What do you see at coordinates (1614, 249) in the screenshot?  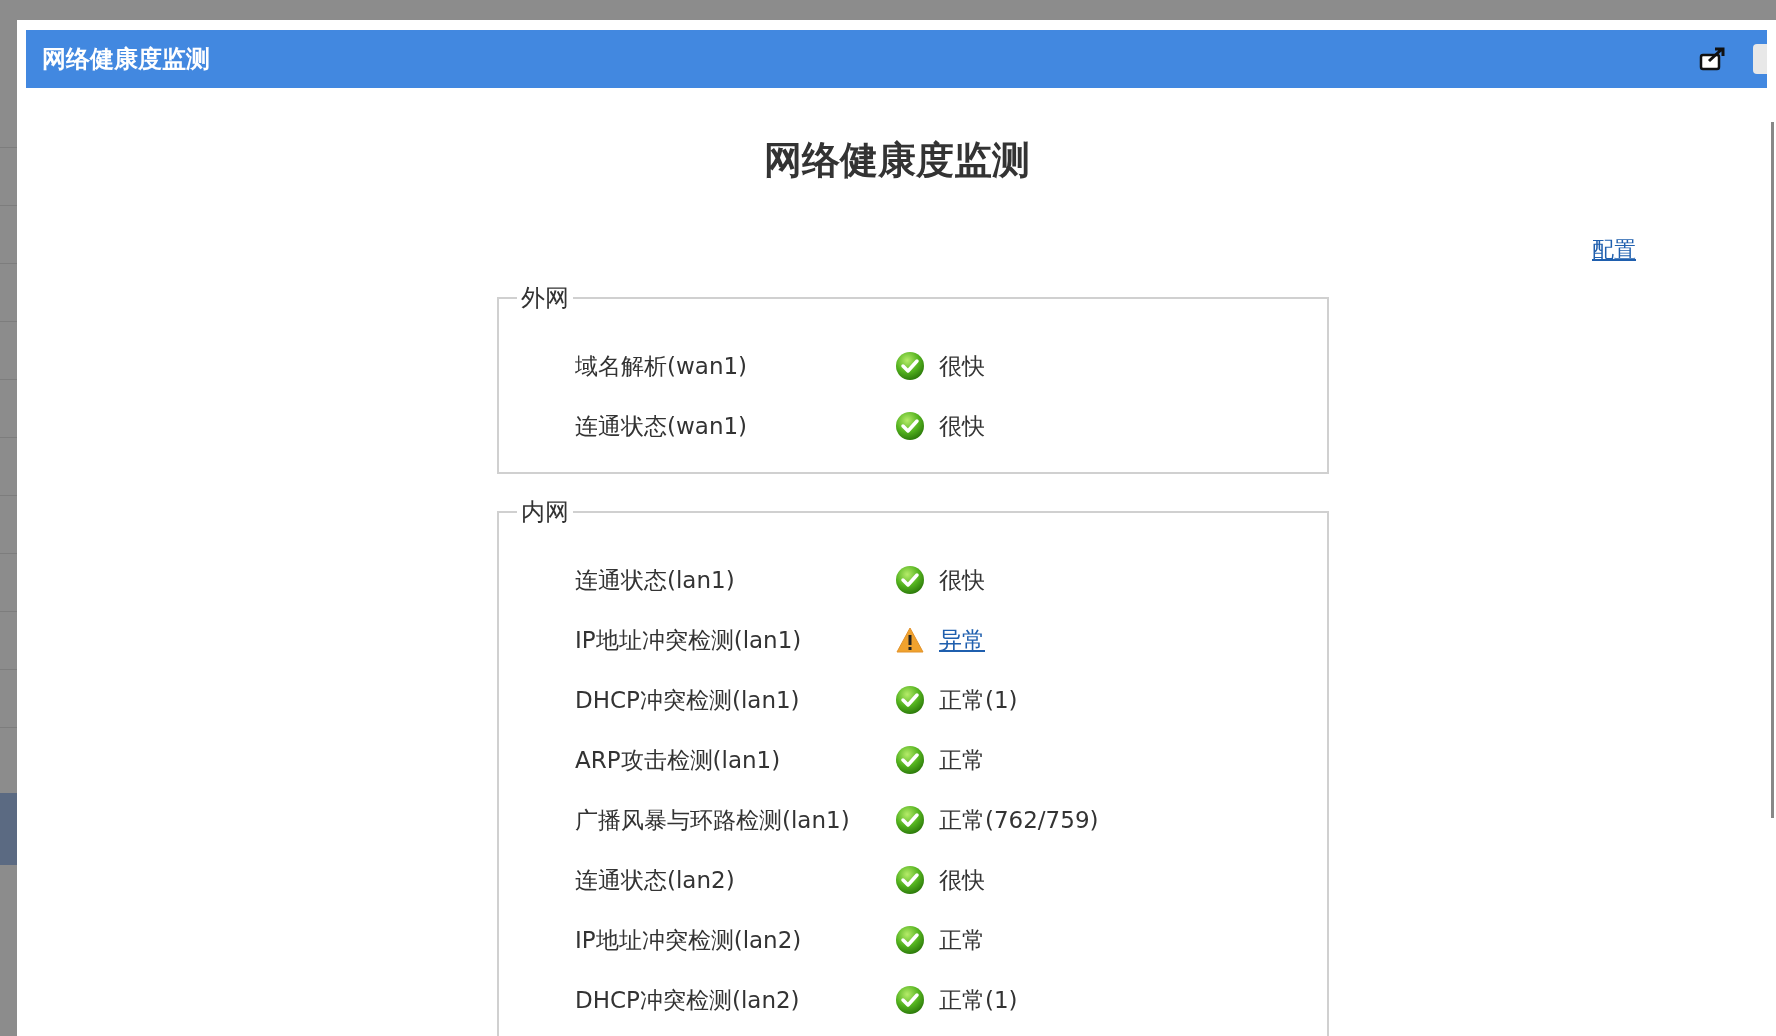 I see `config-link: 配置` at bounding box center [1614, 249].